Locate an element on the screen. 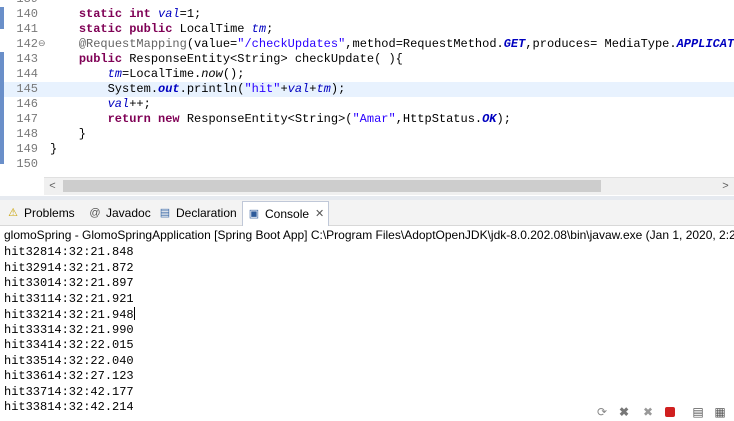 The height and width of the screenshot is (421, 734). at-icon: @ is located at coordinates (95, 213).